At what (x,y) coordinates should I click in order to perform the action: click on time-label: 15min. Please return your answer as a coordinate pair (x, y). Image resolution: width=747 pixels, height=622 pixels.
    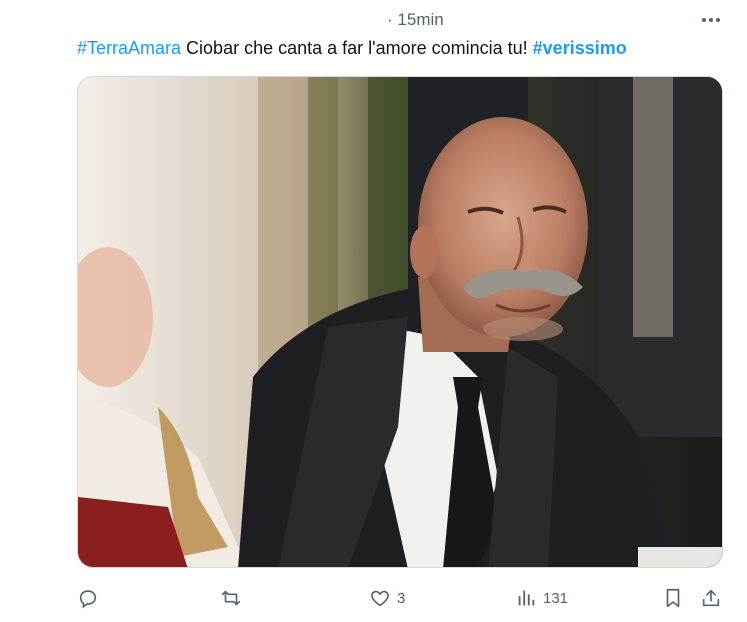
    Looking at the image, I should click on (420, 19).